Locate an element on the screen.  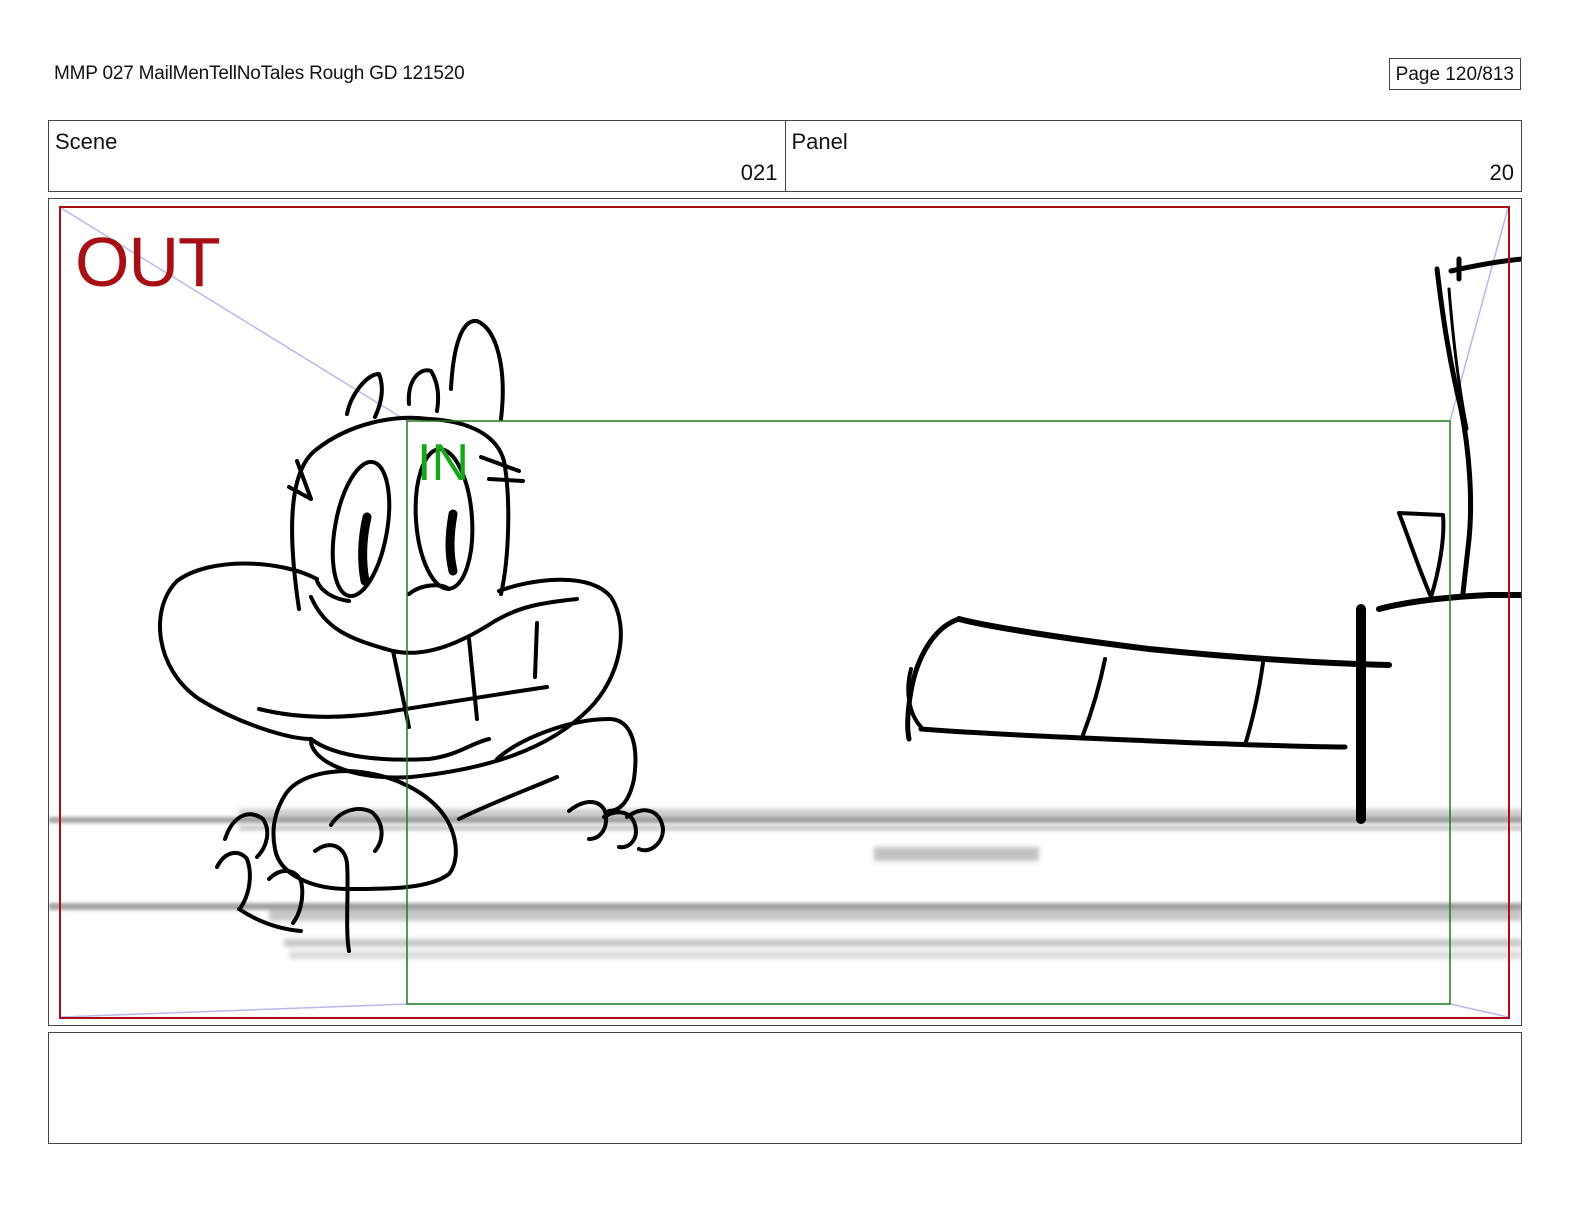
panel-number: 20 is located at coordinates (1501, 172).